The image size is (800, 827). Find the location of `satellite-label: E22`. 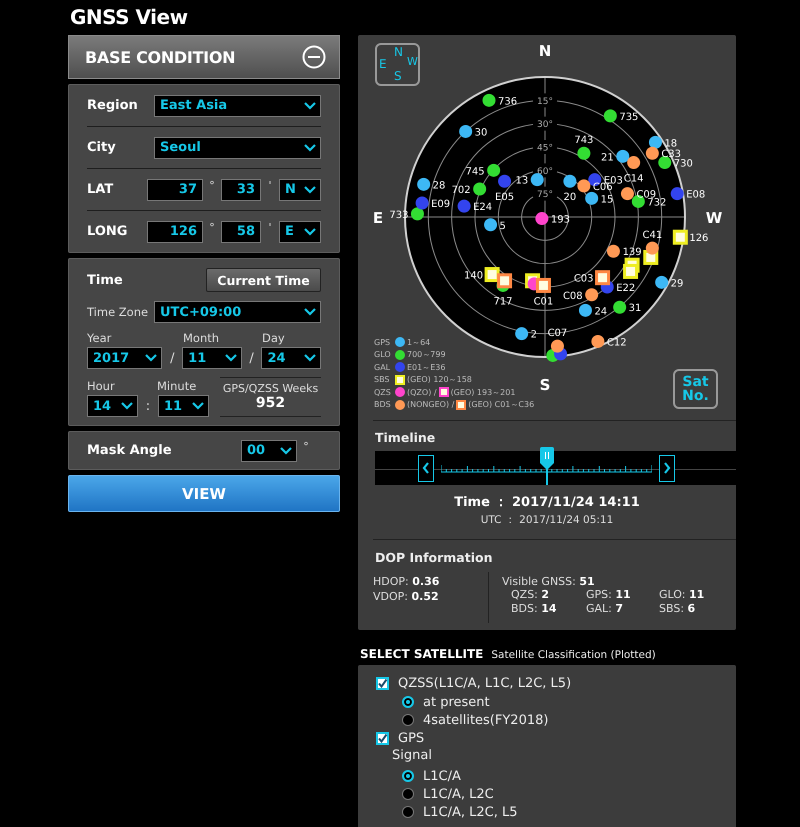

satellite-label: E22 is located at coordinates (626, 288).